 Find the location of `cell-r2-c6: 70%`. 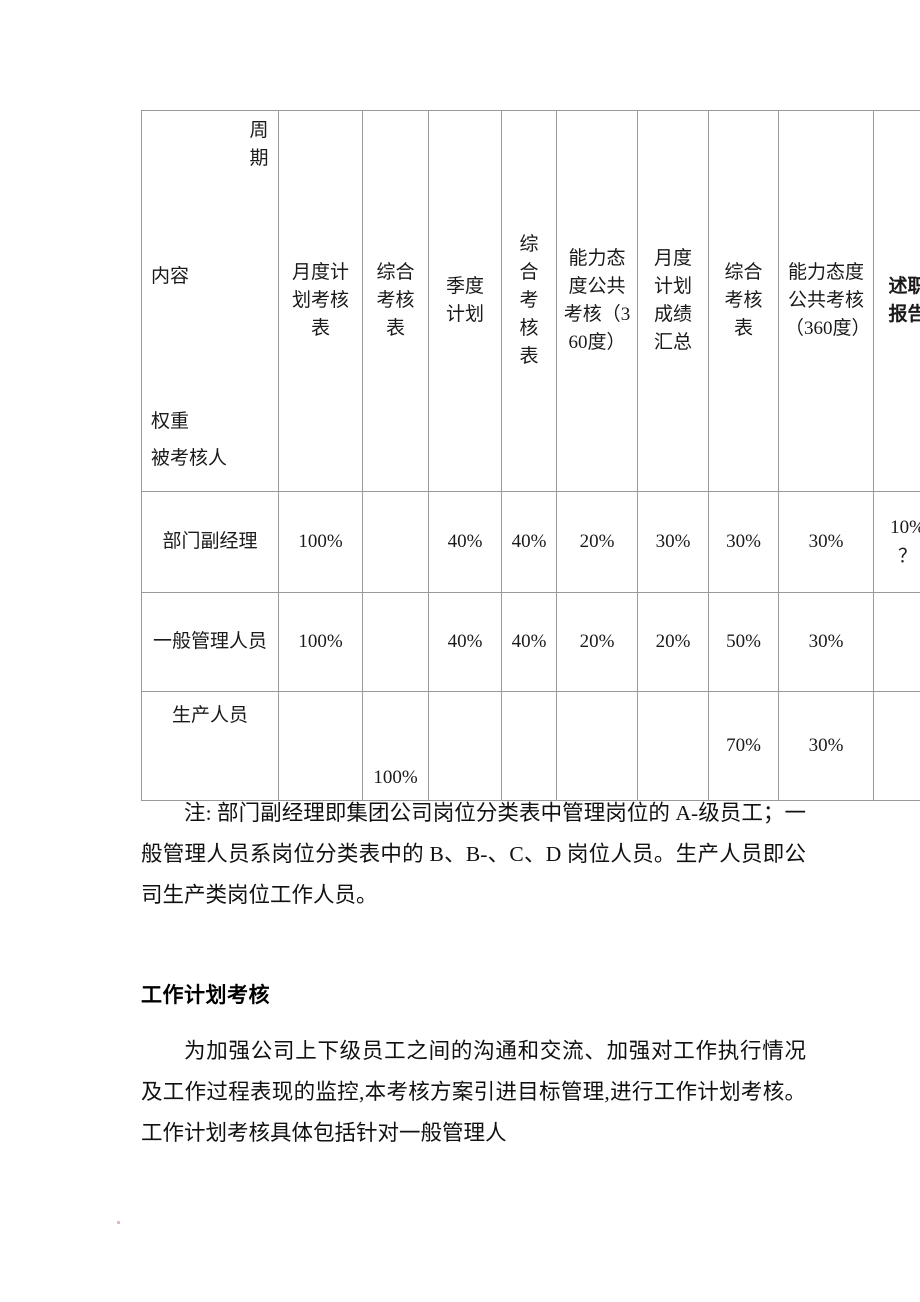

cell-r2-c6: 70% is located at coordinates (743, 746).